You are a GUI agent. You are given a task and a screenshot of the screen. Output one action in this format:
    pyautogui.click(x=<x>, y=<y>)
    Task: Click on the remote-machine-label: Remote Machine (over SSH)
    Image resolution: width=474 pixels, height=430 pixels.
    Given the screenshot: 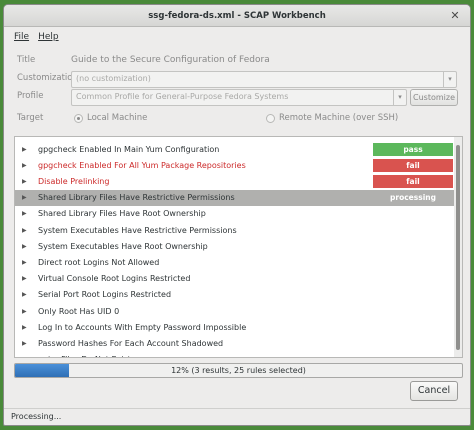 What is the action you would take?
    pyautogui.click(x=339, y=118)
    